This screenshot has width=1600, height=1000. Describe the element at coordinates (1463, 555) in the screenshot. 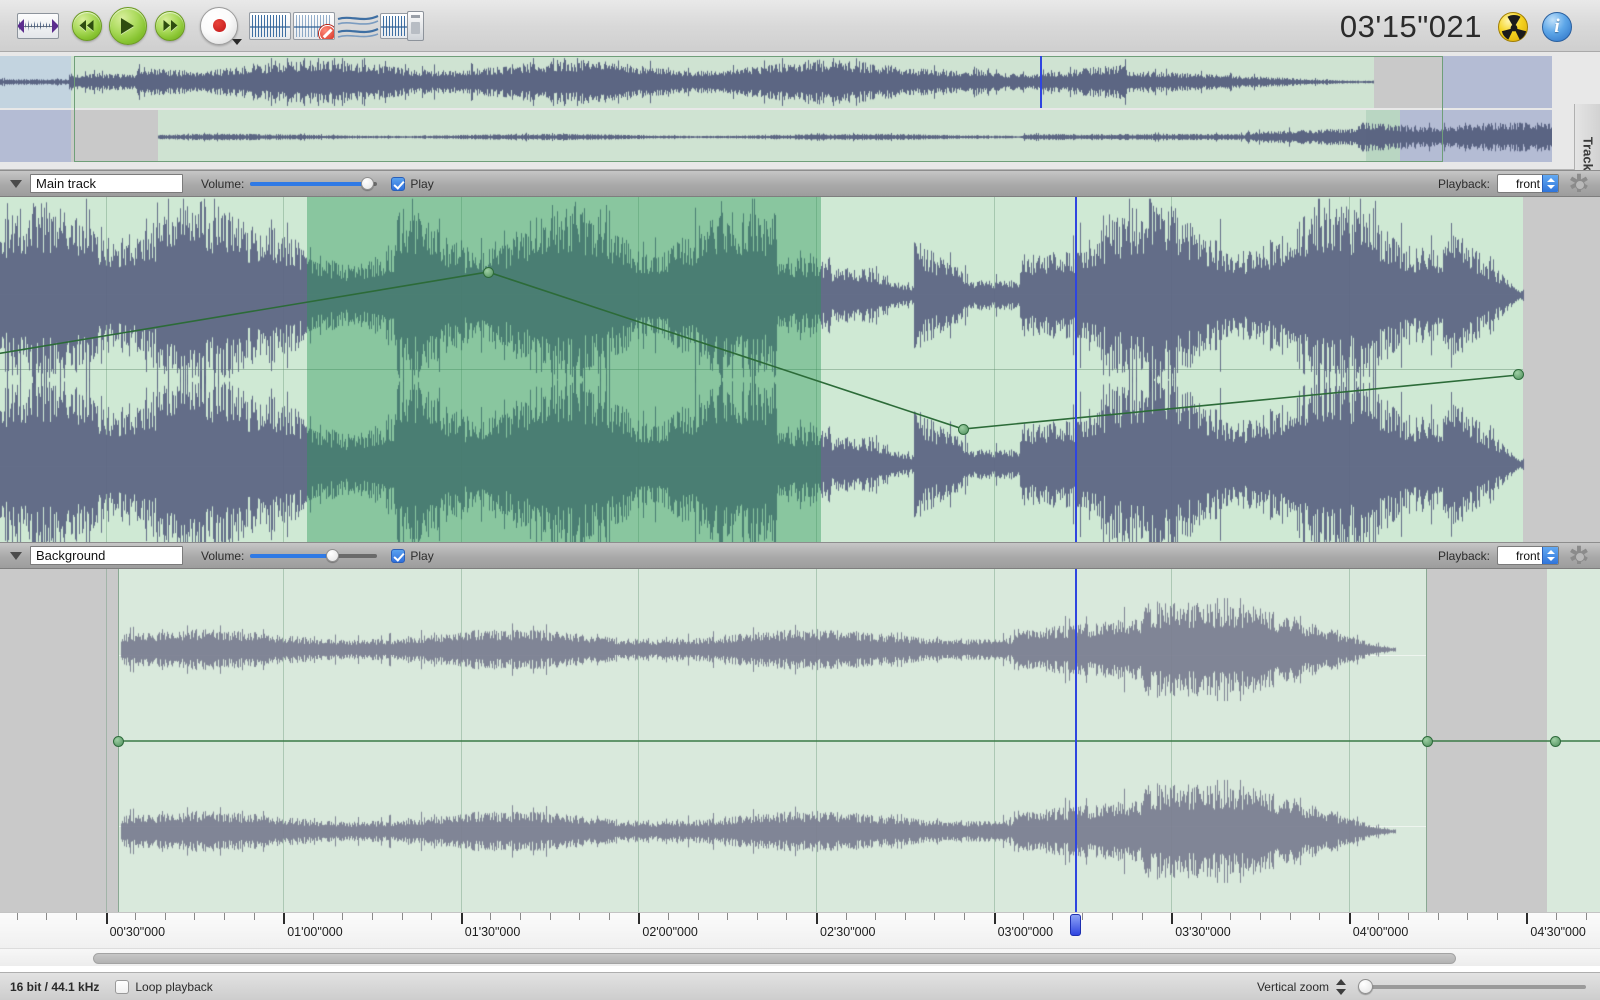

I see `playback-label-background: Playback:` at that location.